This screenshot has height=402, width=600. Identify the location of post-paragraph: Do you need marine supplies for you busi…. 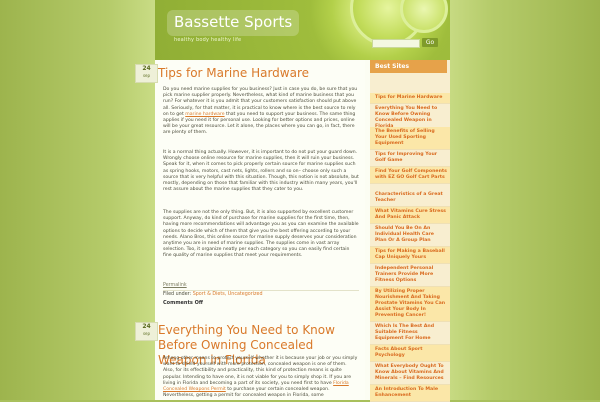
(261, 112).